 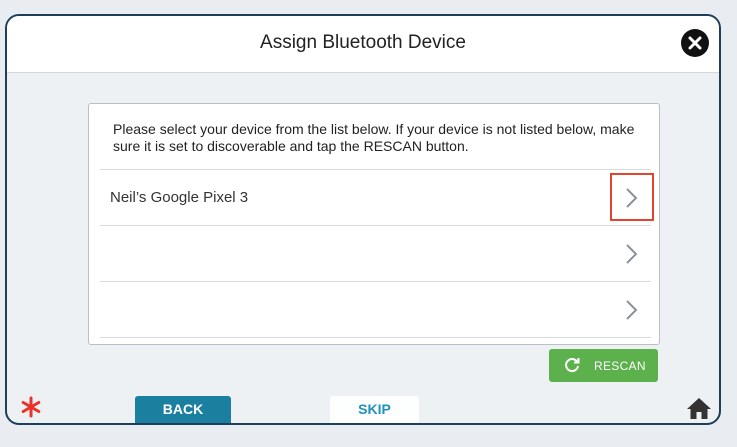 I want to click on close-button, so click(x=695, y=43).